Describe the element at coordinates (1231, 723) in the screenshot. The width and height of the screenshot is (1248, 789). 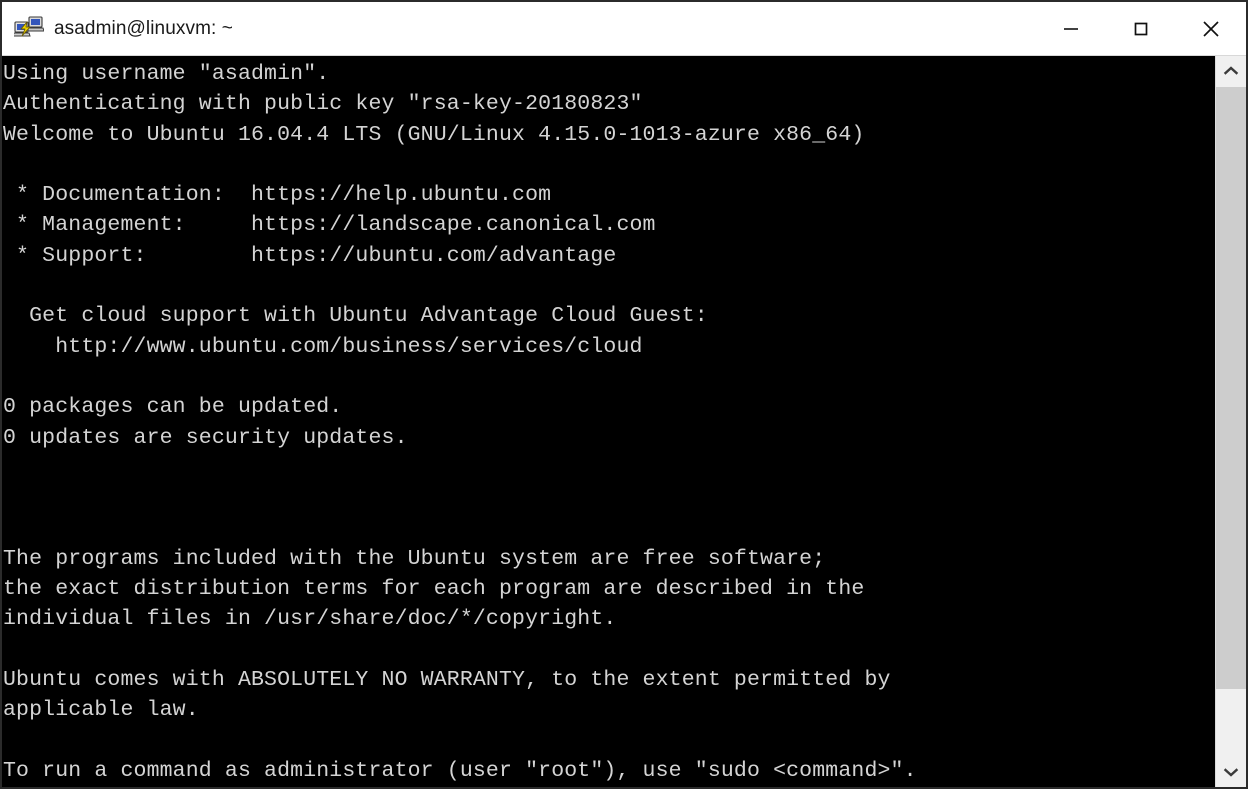
I see `scroll-track` at that location.